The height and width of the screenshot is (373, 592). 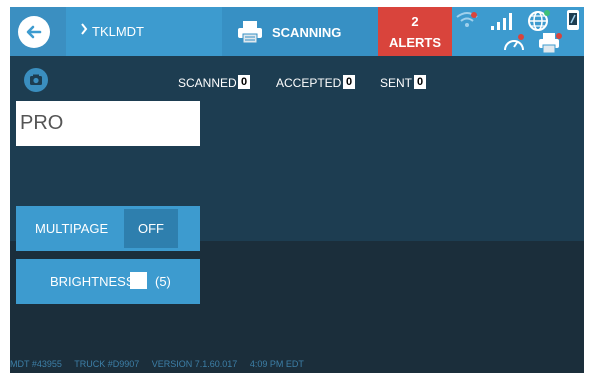 I want to click on alerts-count: 2, so click(x=415, y=21).